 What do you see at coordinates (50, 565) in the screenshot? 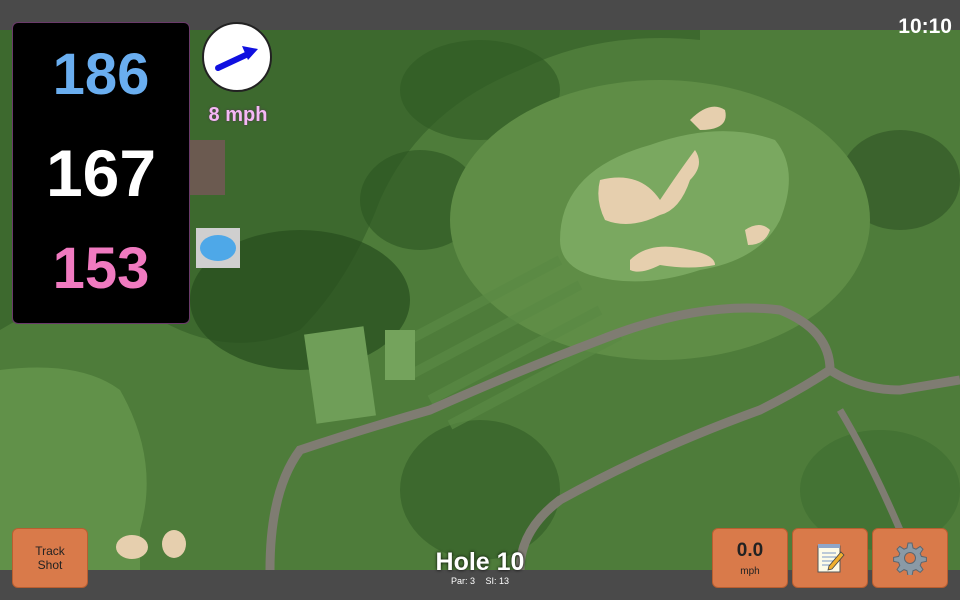
I see `track-shot-label-line2: Shot` at bounding box center [50, 565].